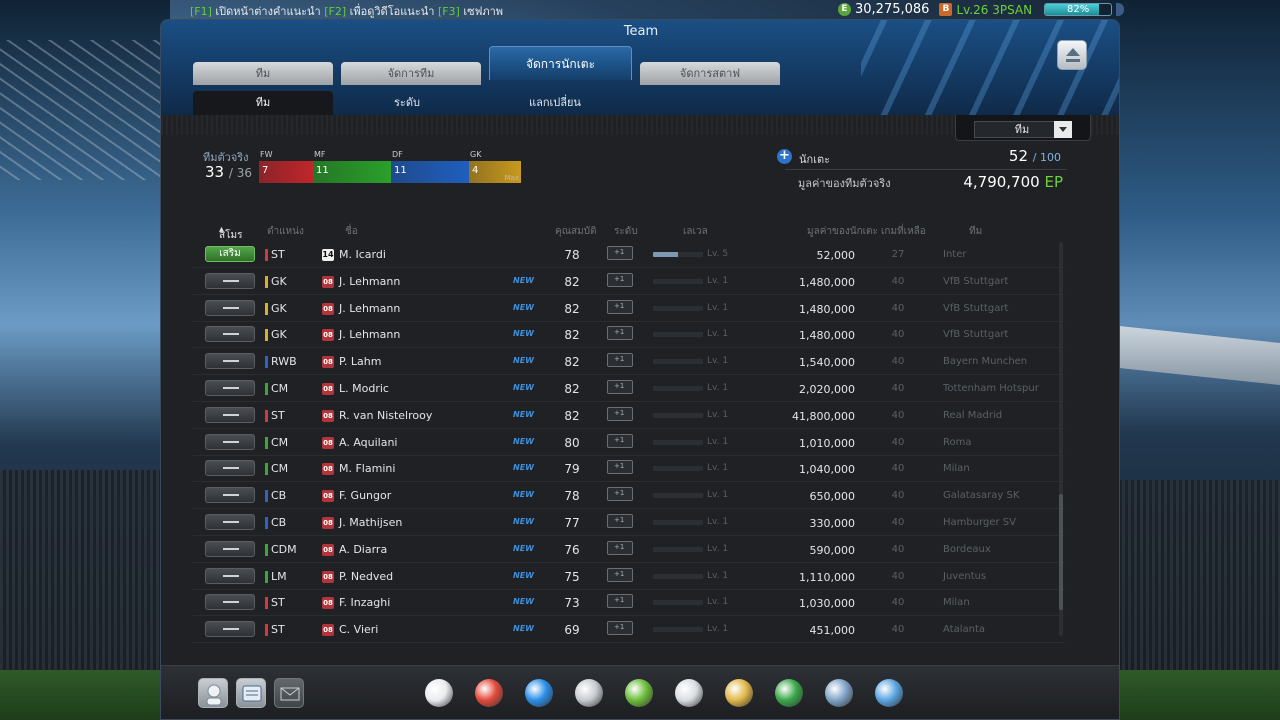 This screenshot has width=1280, height=720. What do you see at coordinates (784, 156) in the screenshot?
I see `add-player-button: +` at bounding box center [784, 156].